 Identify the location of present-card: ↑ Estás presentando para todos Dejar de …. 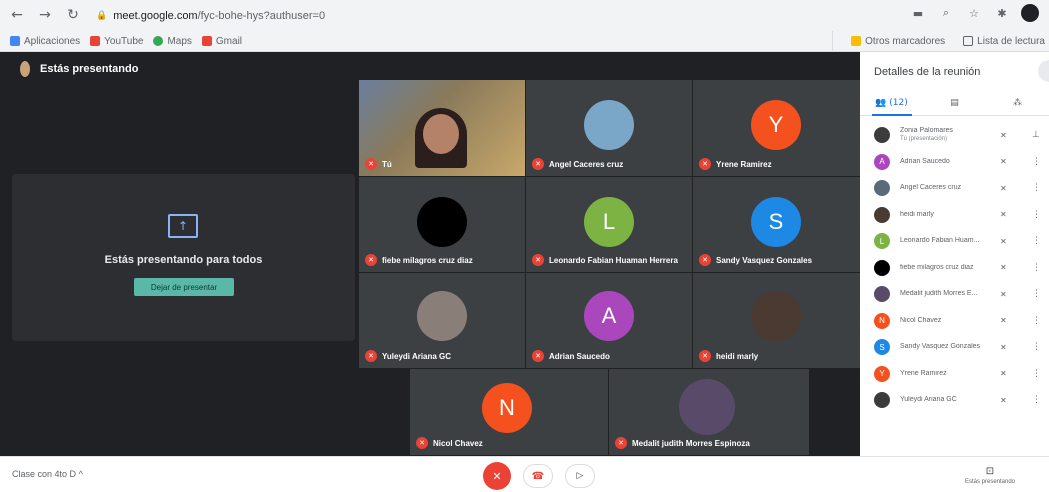
(183, 257).